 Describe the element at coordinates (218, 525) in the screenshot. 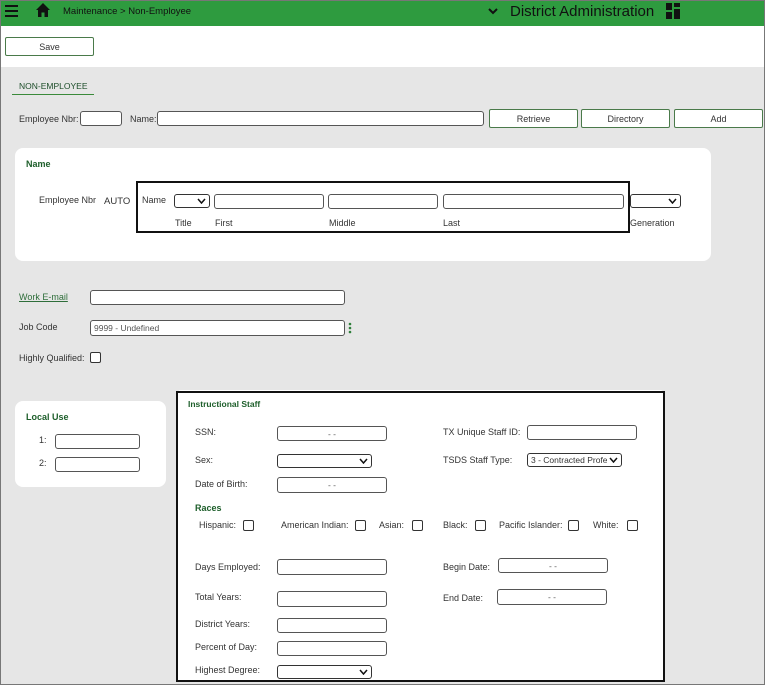

I see `race-hispanic-label: Hispanic:` at that location.